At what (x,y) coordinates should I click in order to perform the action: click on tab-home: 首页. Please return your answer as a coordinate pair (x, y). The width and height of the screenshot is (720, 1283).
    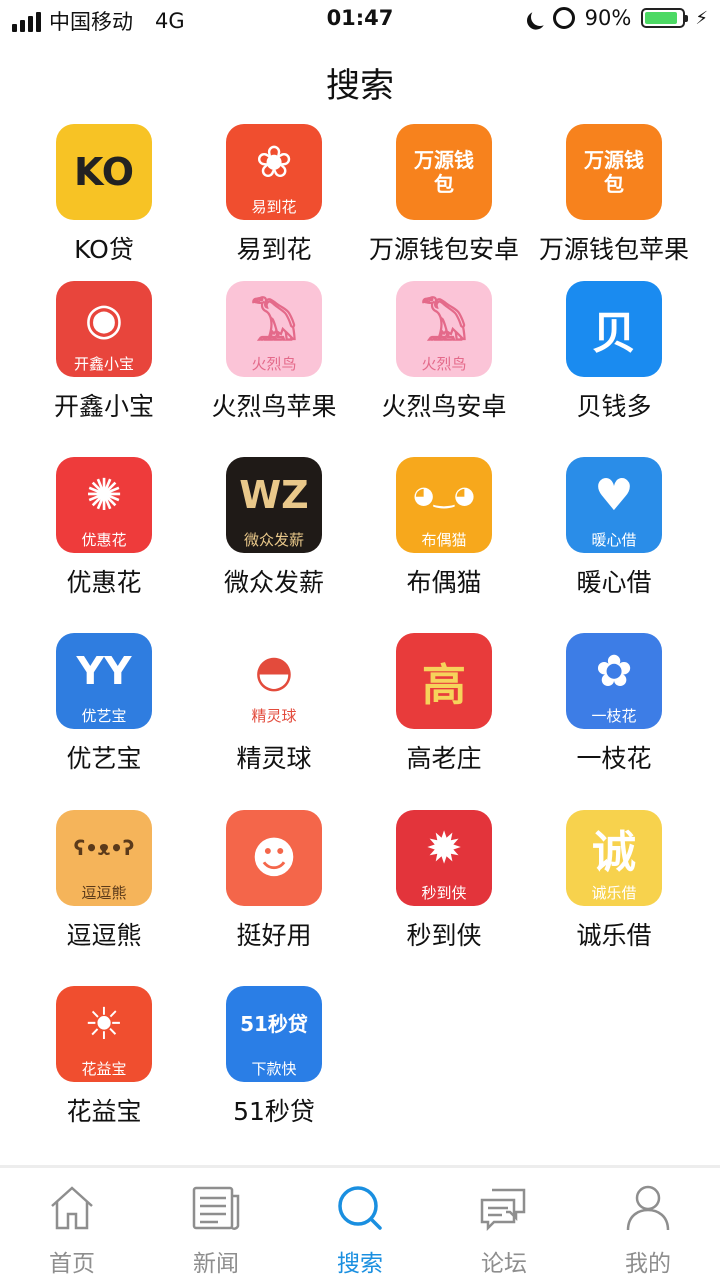
    Looking at the image, I should click on (72, 1225).